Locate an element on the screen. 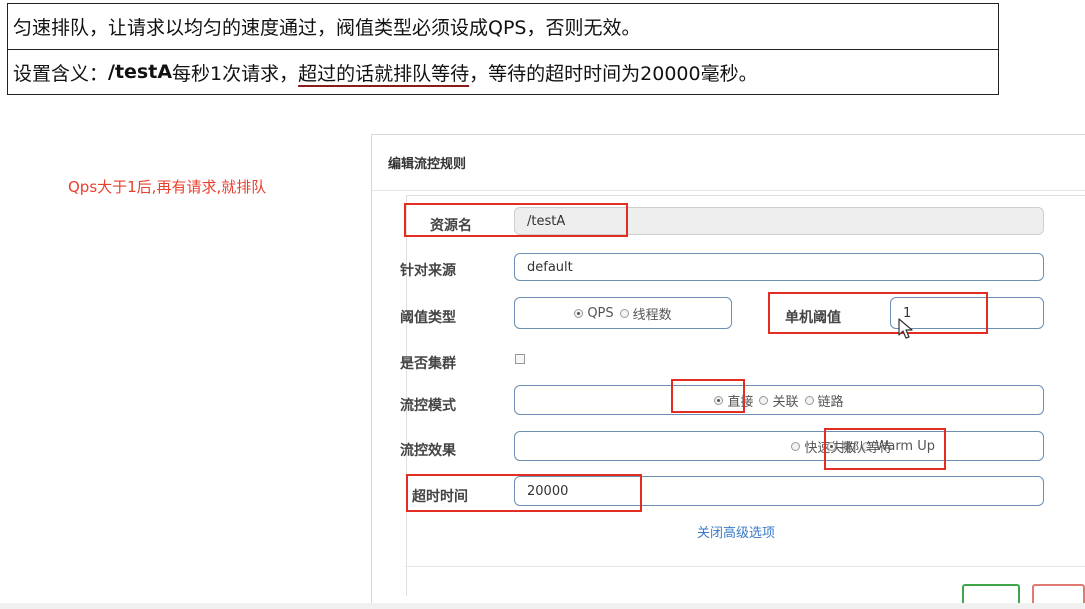 The image size is (1085, 609). flow-mode-label: 流控模式 is located at coordinates (428, 406).